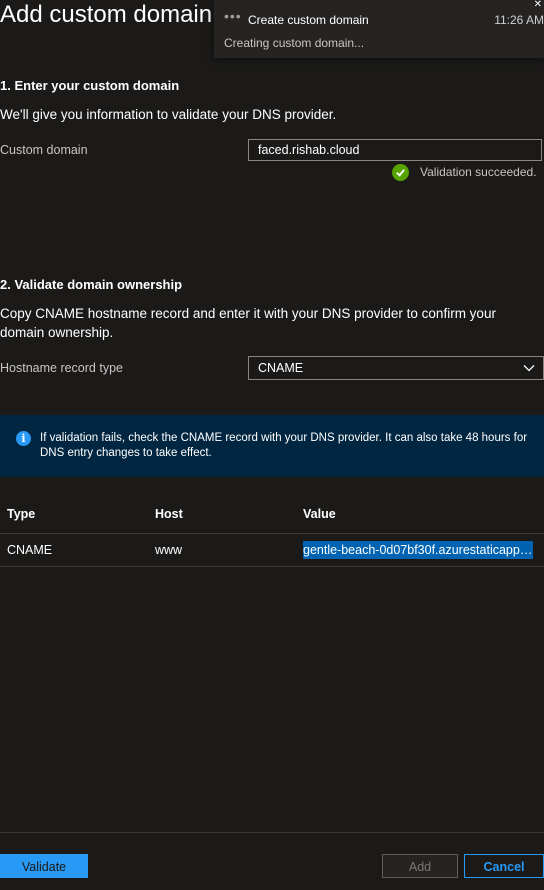 This screenshot has height=890, width=544. What do you see at coordinates (396, 368) in the screenshot?
I see `record-type-dropdown: CNAME` at bounding box center [396, 368].